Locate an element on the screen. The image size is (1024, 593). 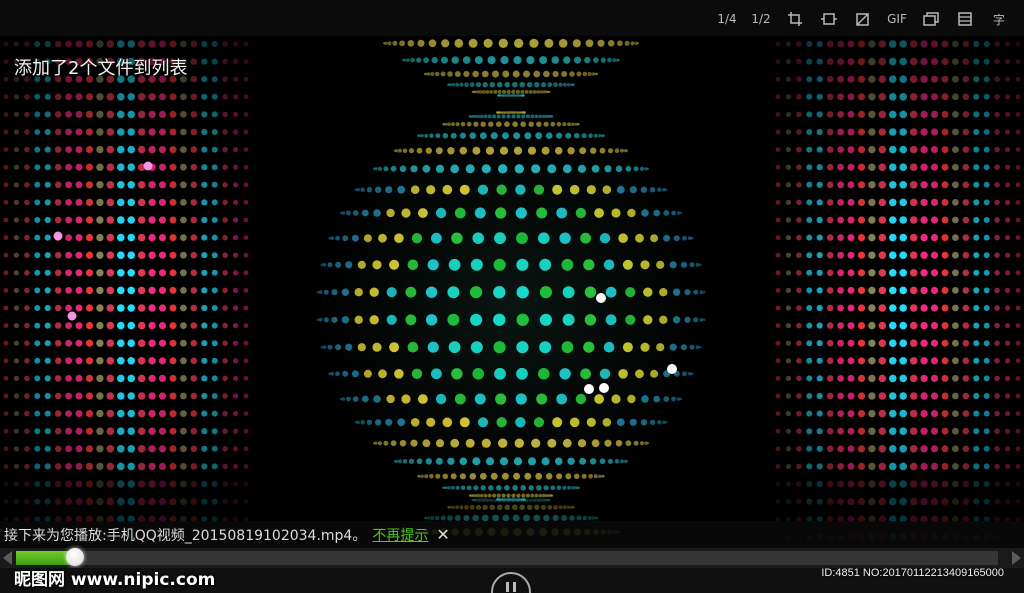
progress-knob is located at coordinates (74, 557).